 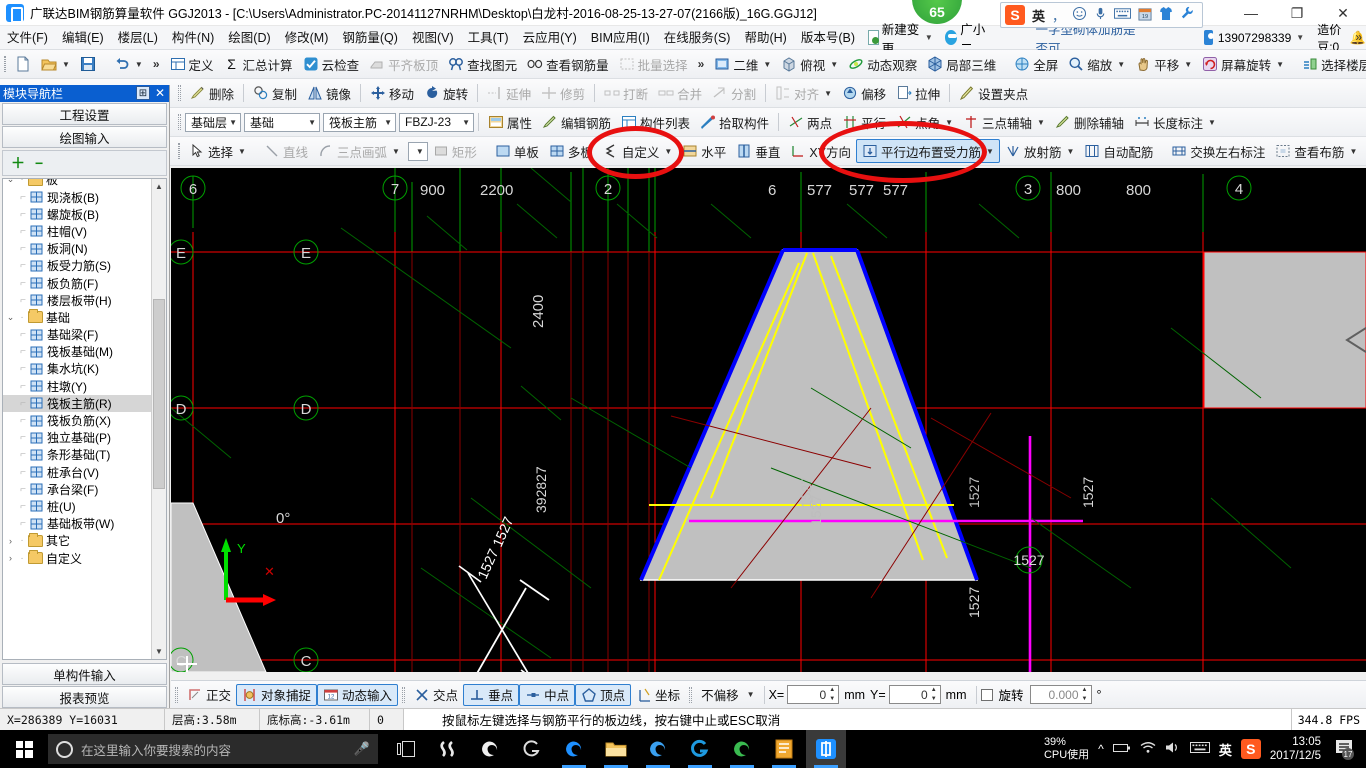 I want to click on length-dimension-button: 长度标注 ▼, so click(x=1175, y=122).